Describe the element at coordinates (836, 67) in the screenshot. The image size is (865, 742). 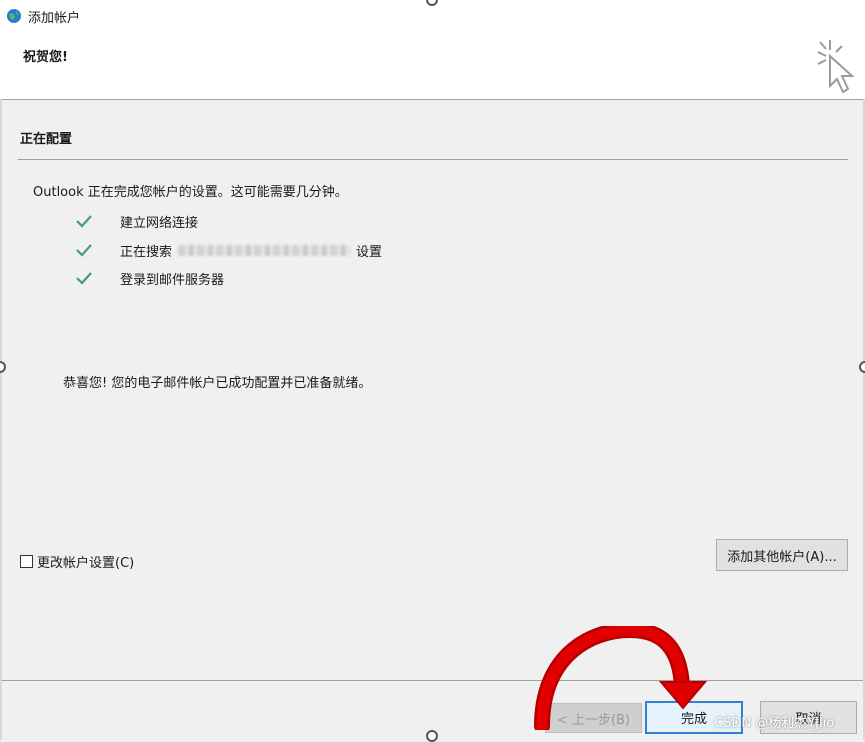
I see `cursor-click-icon` at that location.